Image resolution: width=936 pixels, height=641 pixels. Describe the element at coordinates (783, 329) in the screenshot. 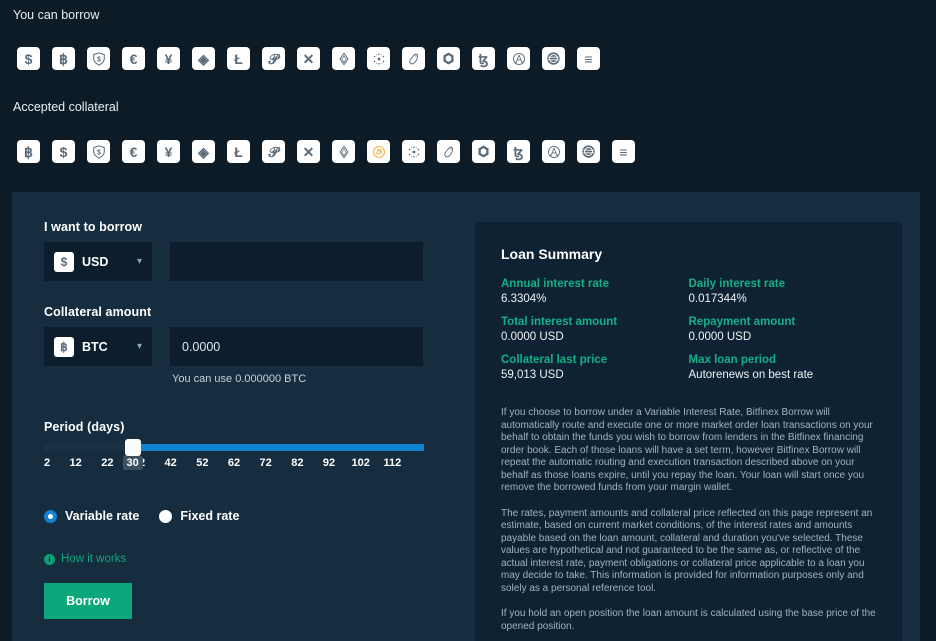

I see `summary-item: Repayment amount 0.0000 USD` at that location.